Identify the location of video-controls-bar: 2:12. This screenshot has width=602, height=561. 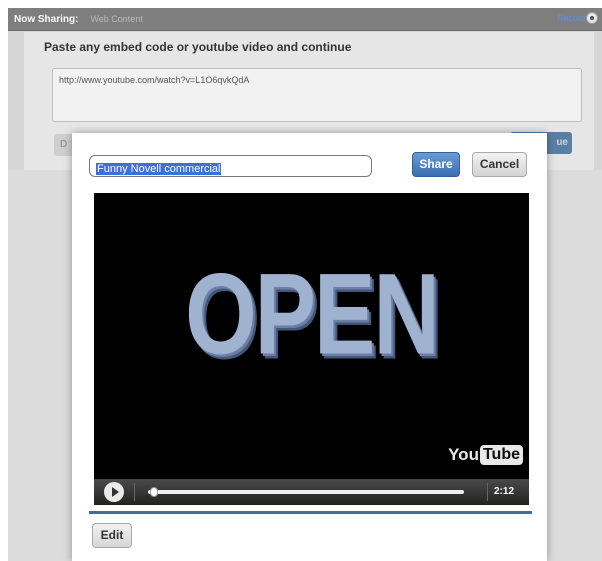
(311, 492).